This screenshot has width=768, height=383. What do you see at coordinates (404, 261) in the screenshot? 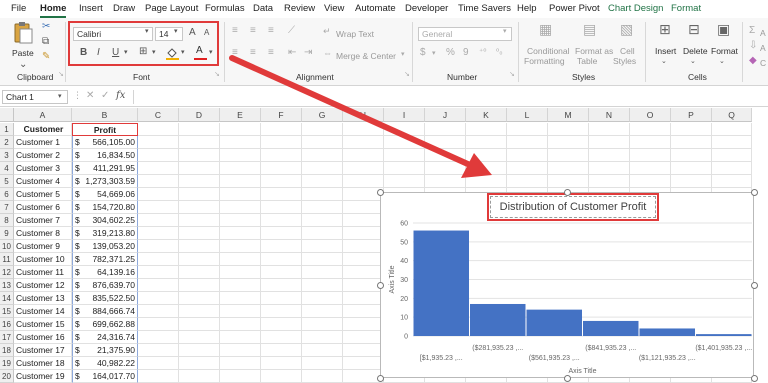
I see `y-tick-label: 40` at bounding box center [404, 261].